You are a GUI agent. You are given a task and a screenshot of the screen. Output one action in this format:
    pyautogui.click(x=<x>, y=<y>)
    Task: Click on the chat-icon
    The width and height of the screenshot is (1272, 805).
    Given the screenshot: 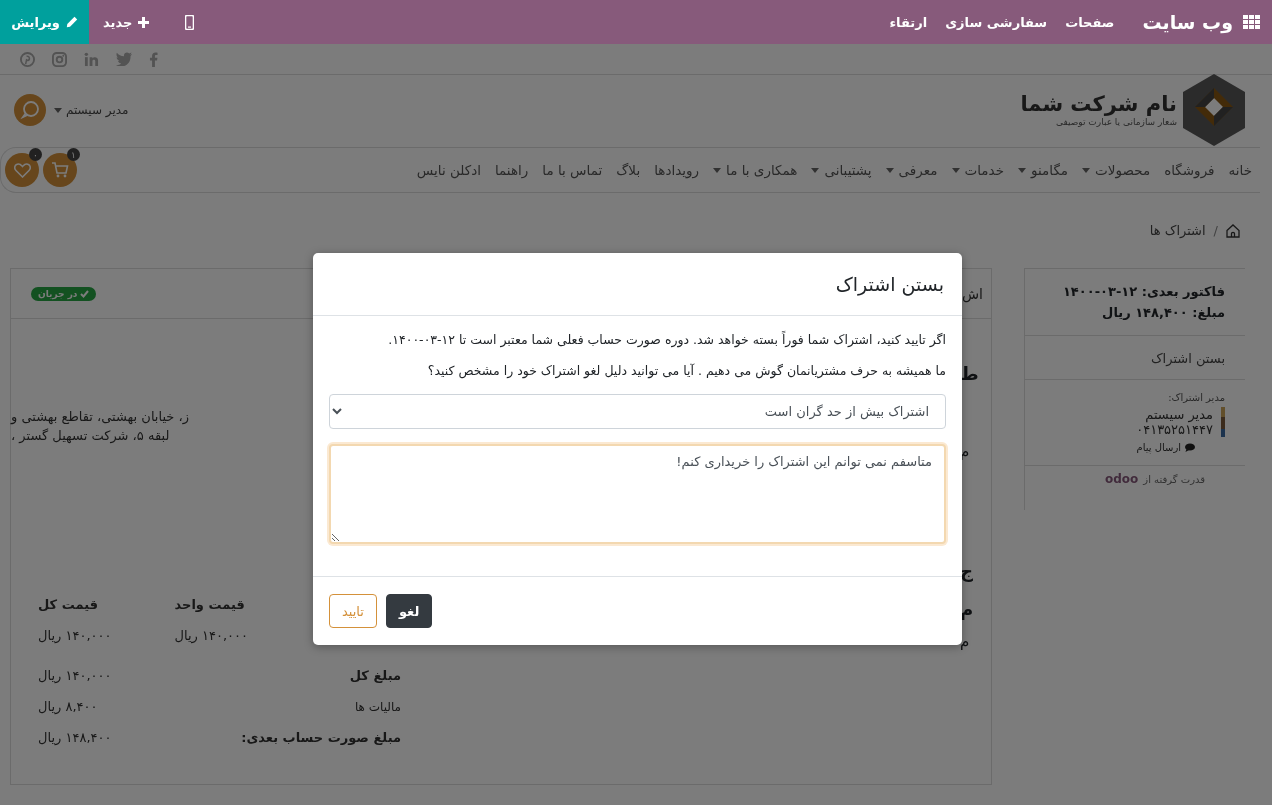 What is the action you would take?
    pyautogui.click(x=1190, y=447)
    